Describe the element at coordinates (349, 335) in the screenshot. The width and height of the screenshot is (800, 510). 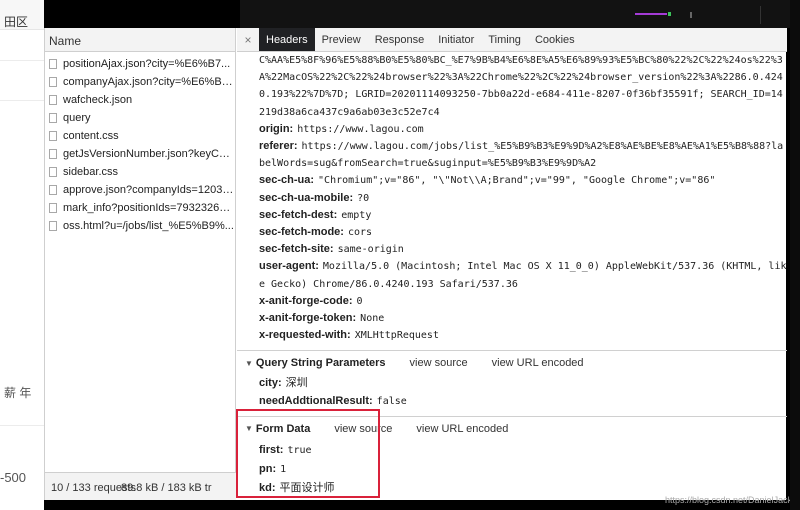
I see `header-x-requested-with: x-requested-with: XMLHttpRequest` at that location.